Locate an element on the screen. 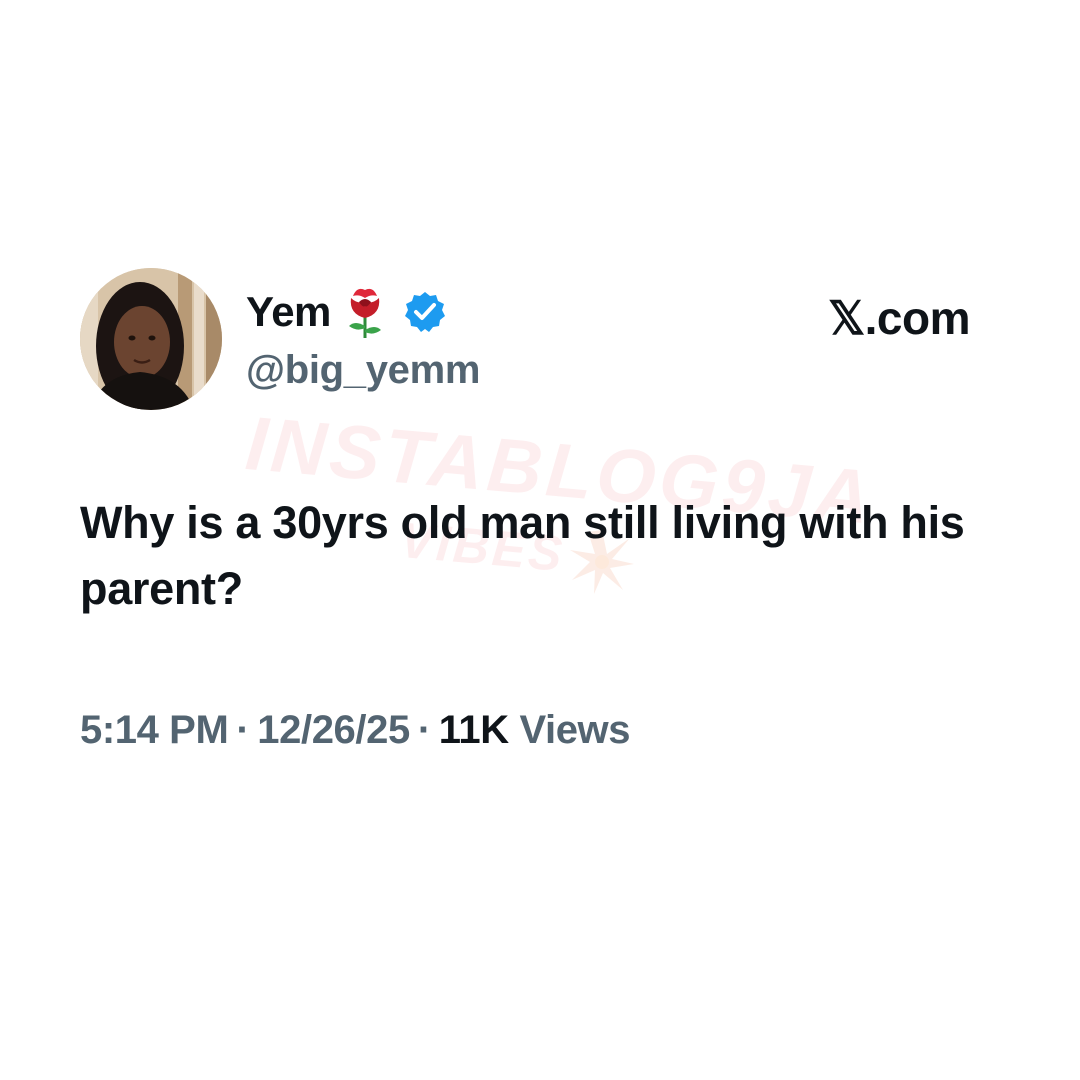 The image size is (1080, 1080). author-name-row: Yem is located at coordinates (346, 312).